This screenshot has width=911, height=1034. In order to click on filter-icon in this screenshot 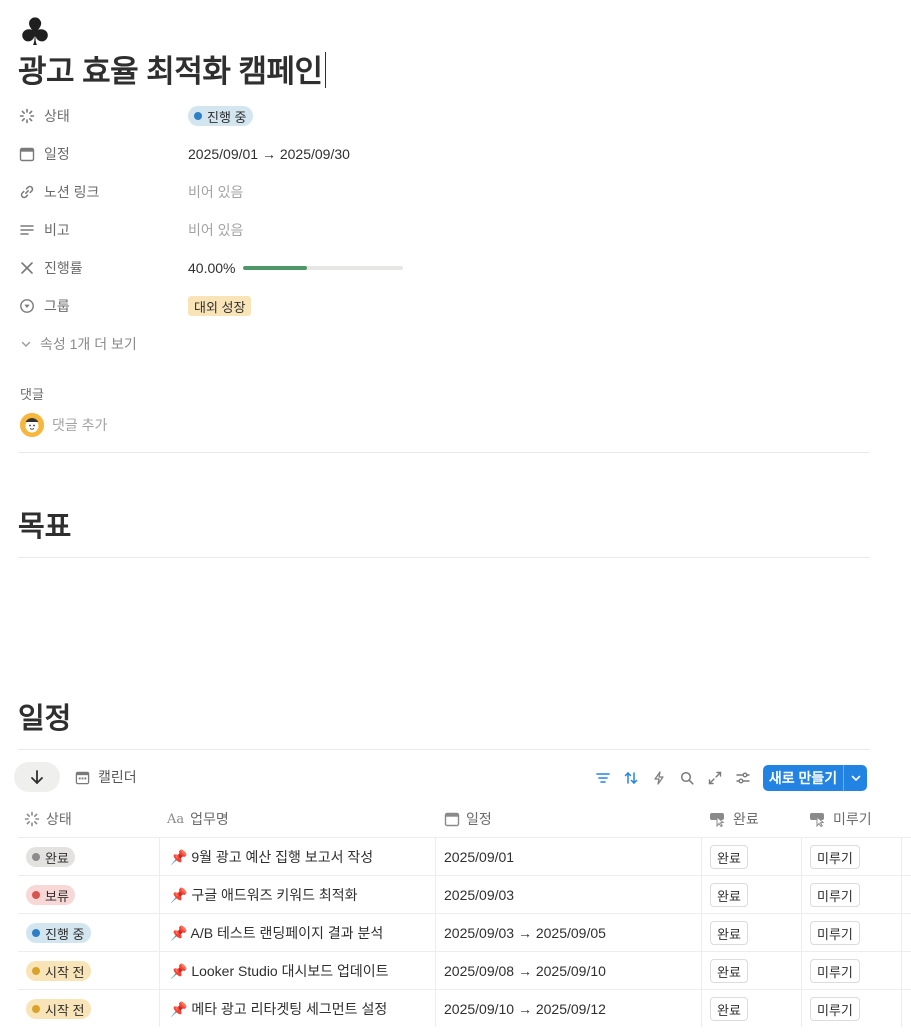, I will do `click(603, 778)`.